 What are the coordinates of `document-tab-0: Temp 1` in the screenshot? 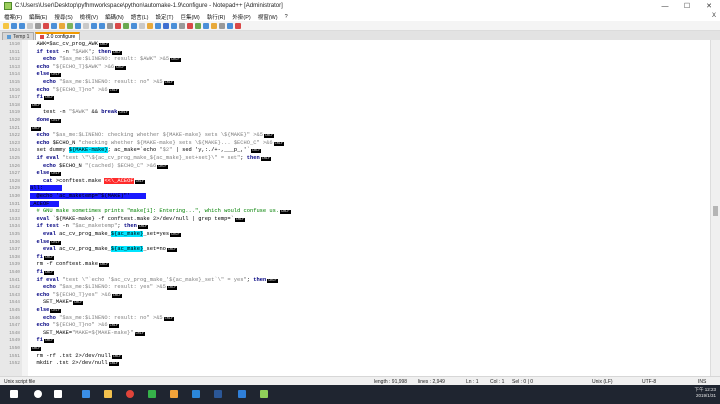 It's located at (18, 36).